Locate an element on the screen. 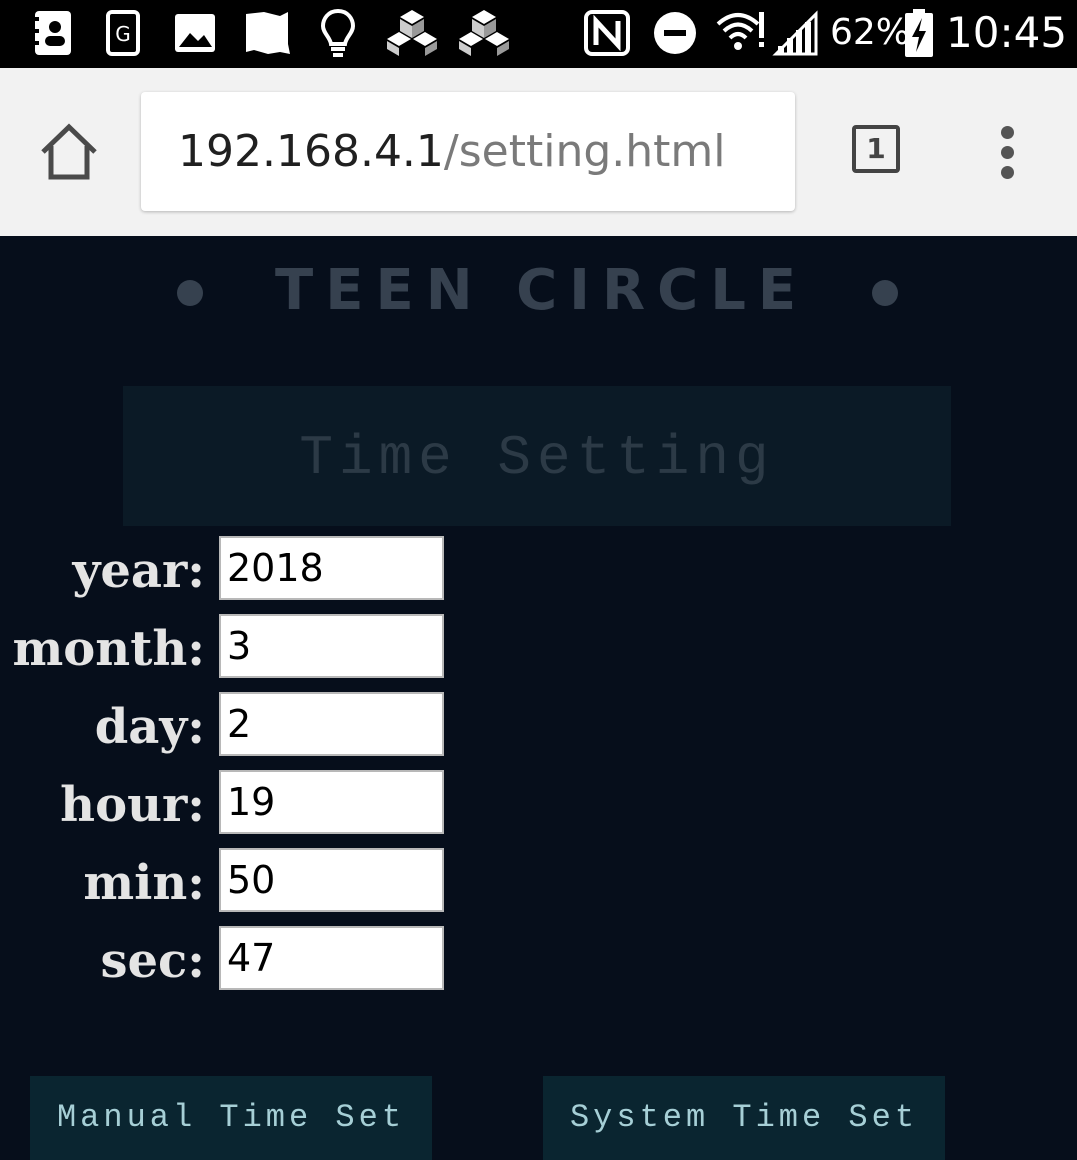  map-icon is located at coordinates (268, 33).